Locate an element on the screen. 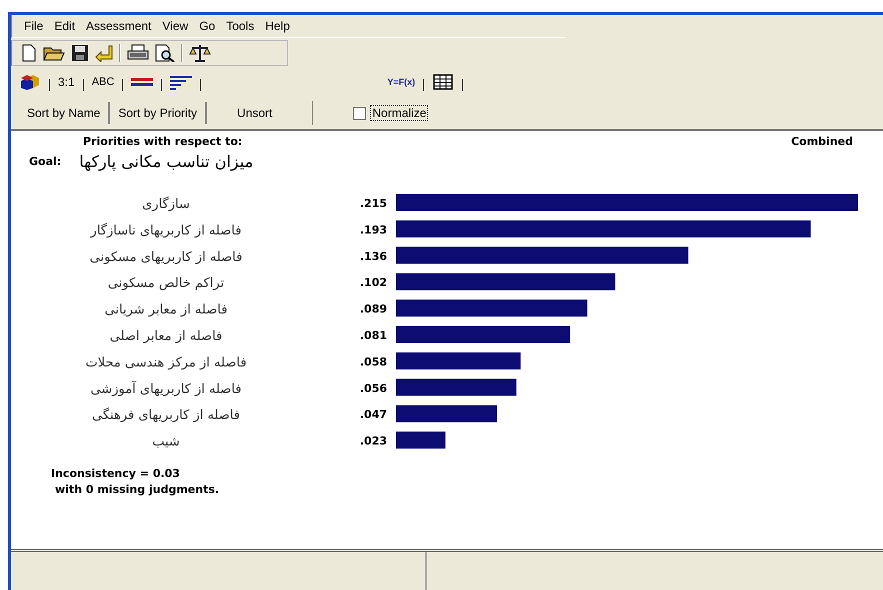 This screenshot has width=883, height=590. menu-item: Tools is located at coordinates (240, 26).